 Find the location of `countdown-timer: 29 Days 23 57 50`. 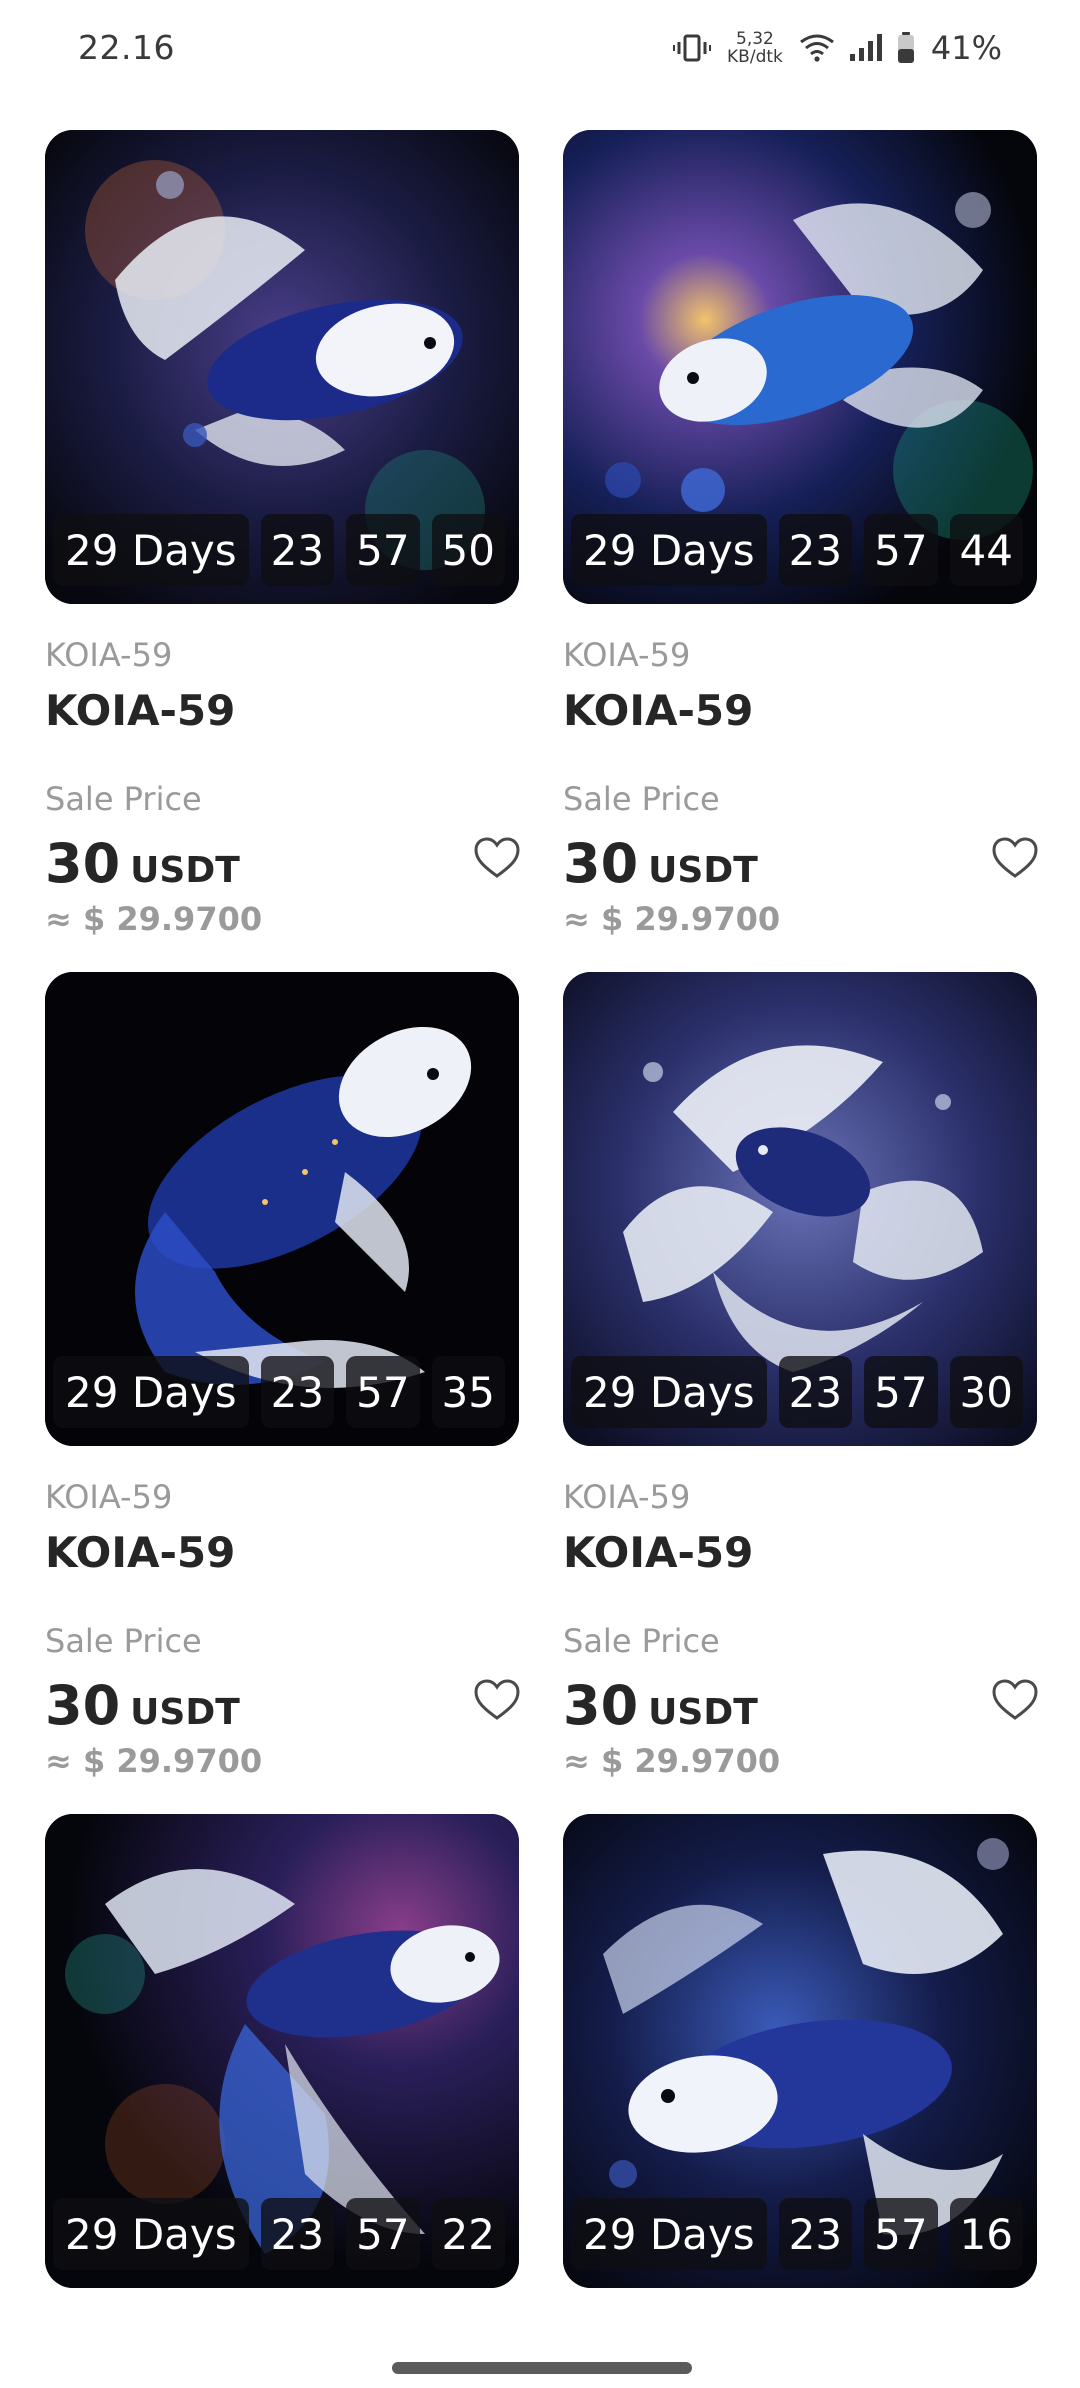

countdown-timer: 29 Days 23 57 50 is located at coordinates (279, 550).